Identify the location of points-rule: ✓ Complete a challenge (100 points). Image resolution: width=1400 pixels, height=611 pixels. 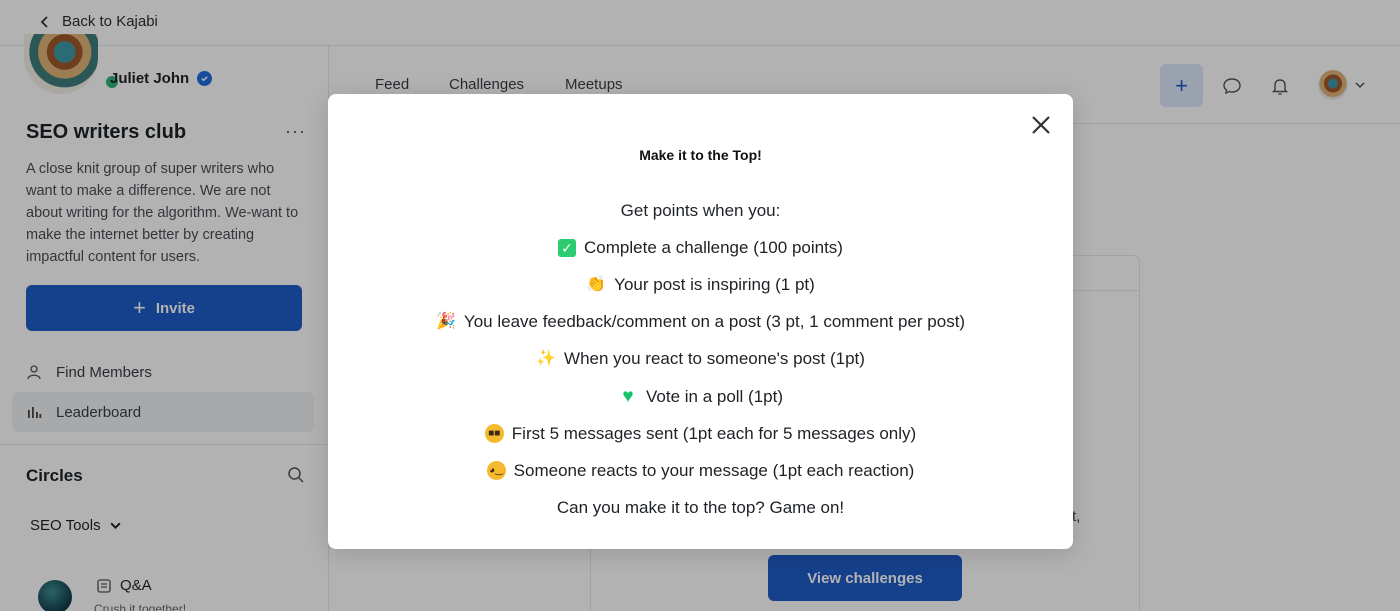
(700, 247).